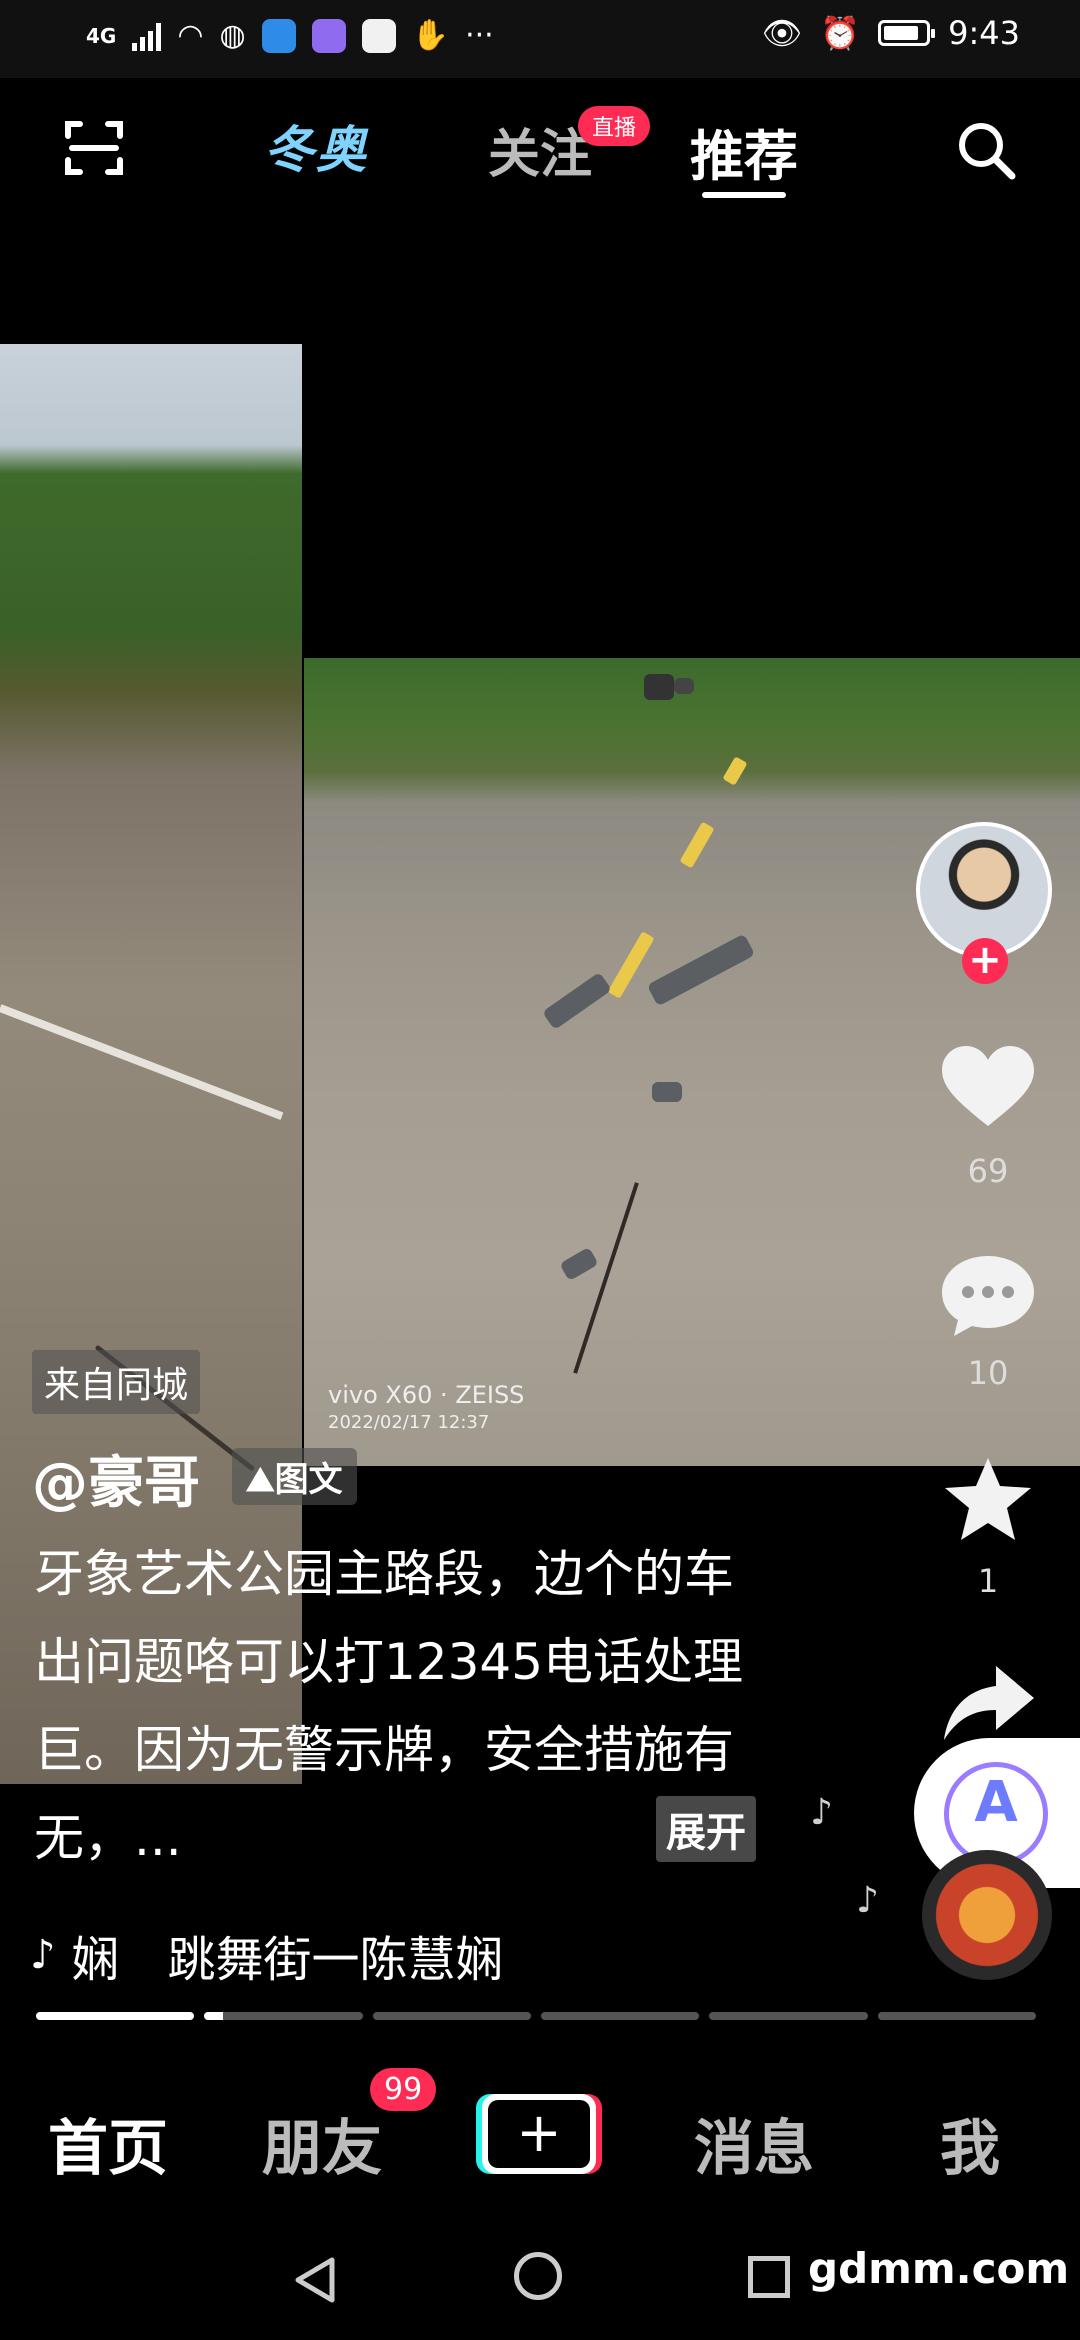  What do you see at coordinates (988, 1705) in the screenshot?
I see `share-icon` at bounding box center [988, 1705].